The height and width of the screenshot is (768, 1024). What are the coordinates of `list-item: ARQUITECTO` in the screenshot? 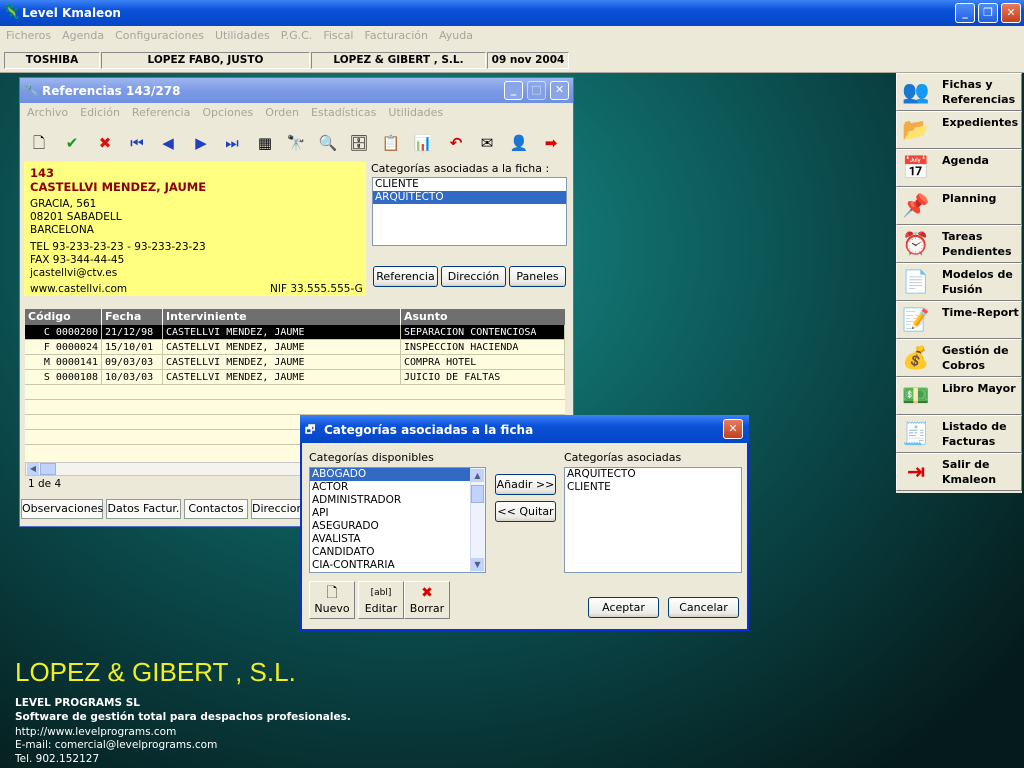 It's located at (653, 474).